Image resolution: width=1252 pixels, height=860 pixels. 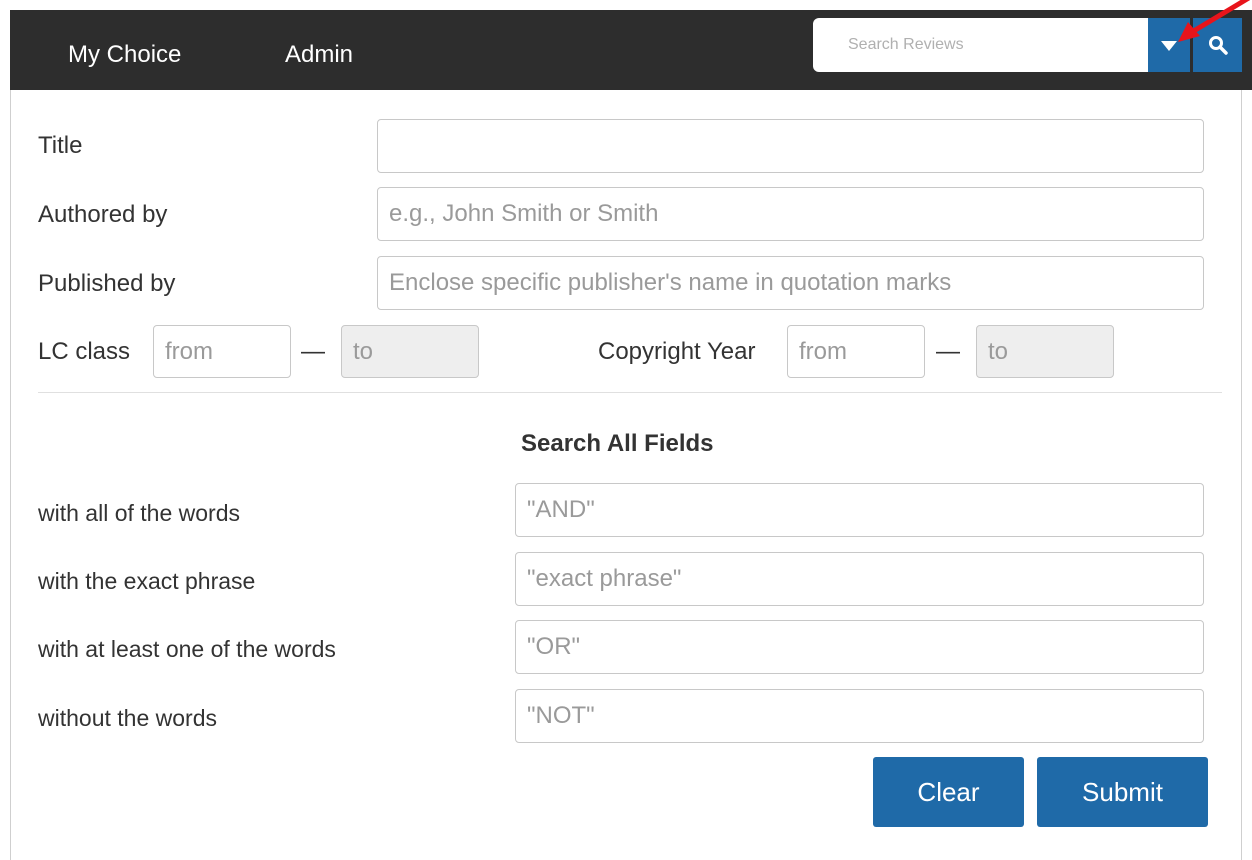 I want to click on caret-down-icon, so click(x=1169, y=46).